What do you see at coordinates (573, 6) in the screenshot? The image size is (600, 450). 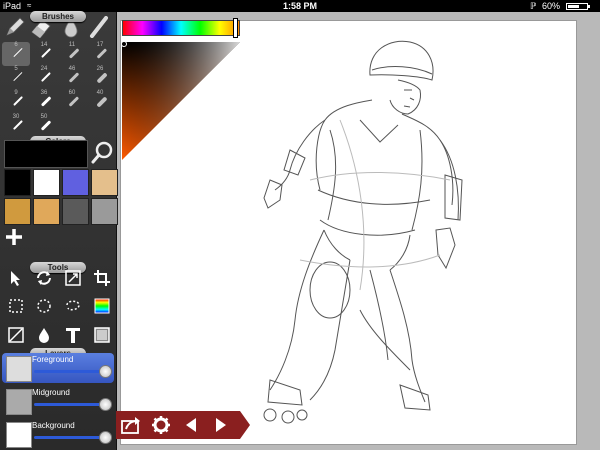 I see `battery-fill` at bounding box center [573, 6].